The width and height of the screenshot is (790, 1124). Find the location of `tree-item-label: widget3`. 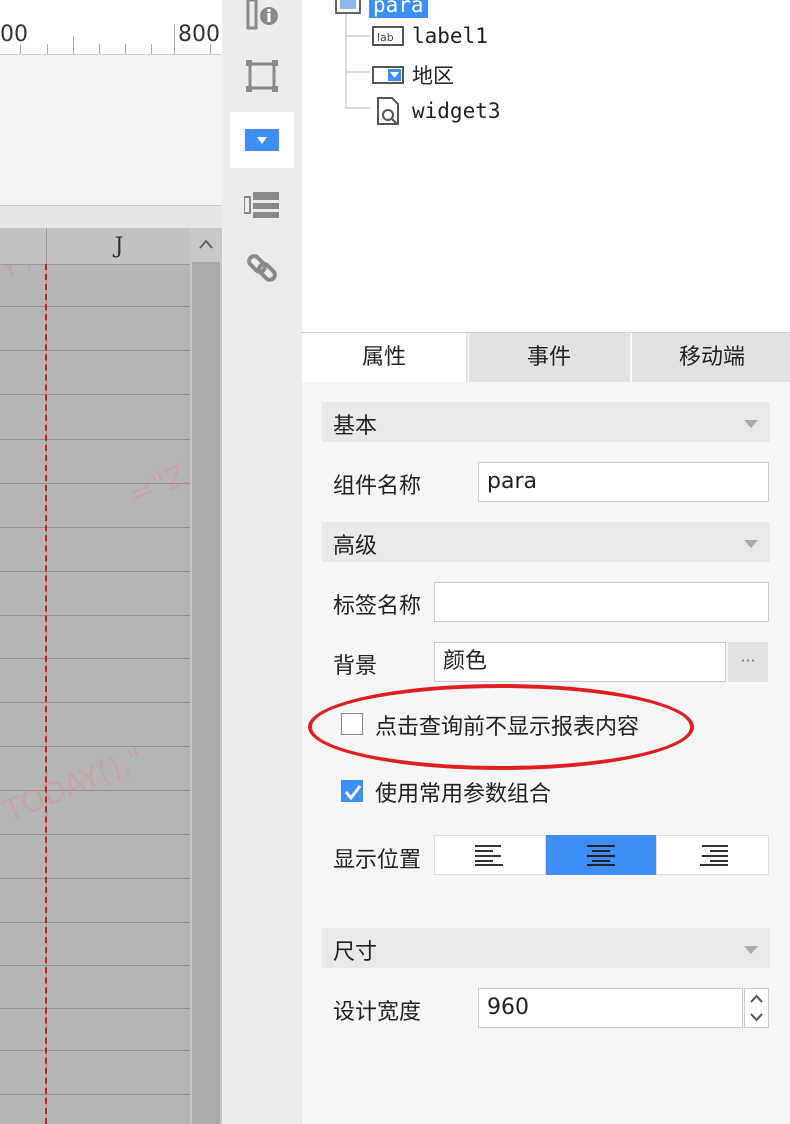

tree-item-label: widget3 is located at coordinates (456, 111).